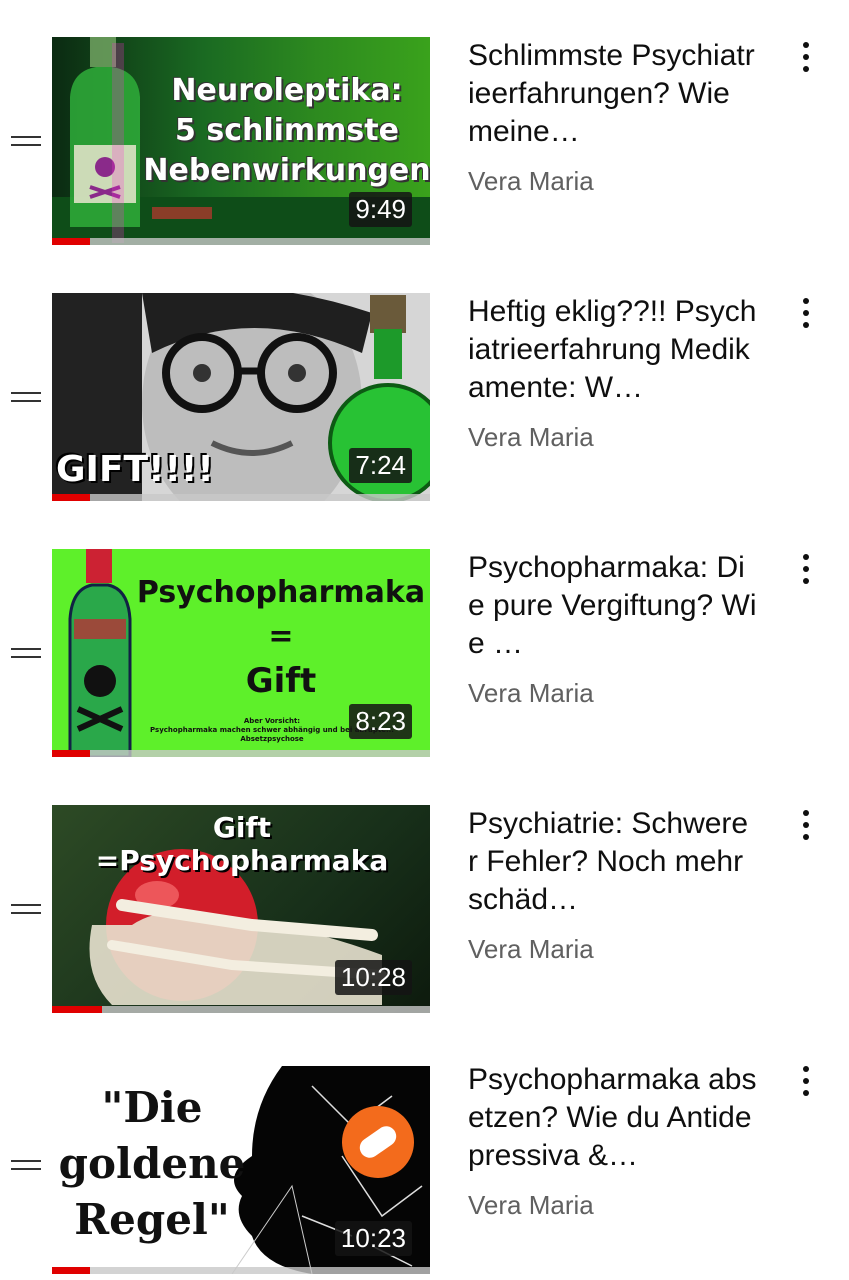  I want to click on duration-badge: 7:24, so click(380, 465).